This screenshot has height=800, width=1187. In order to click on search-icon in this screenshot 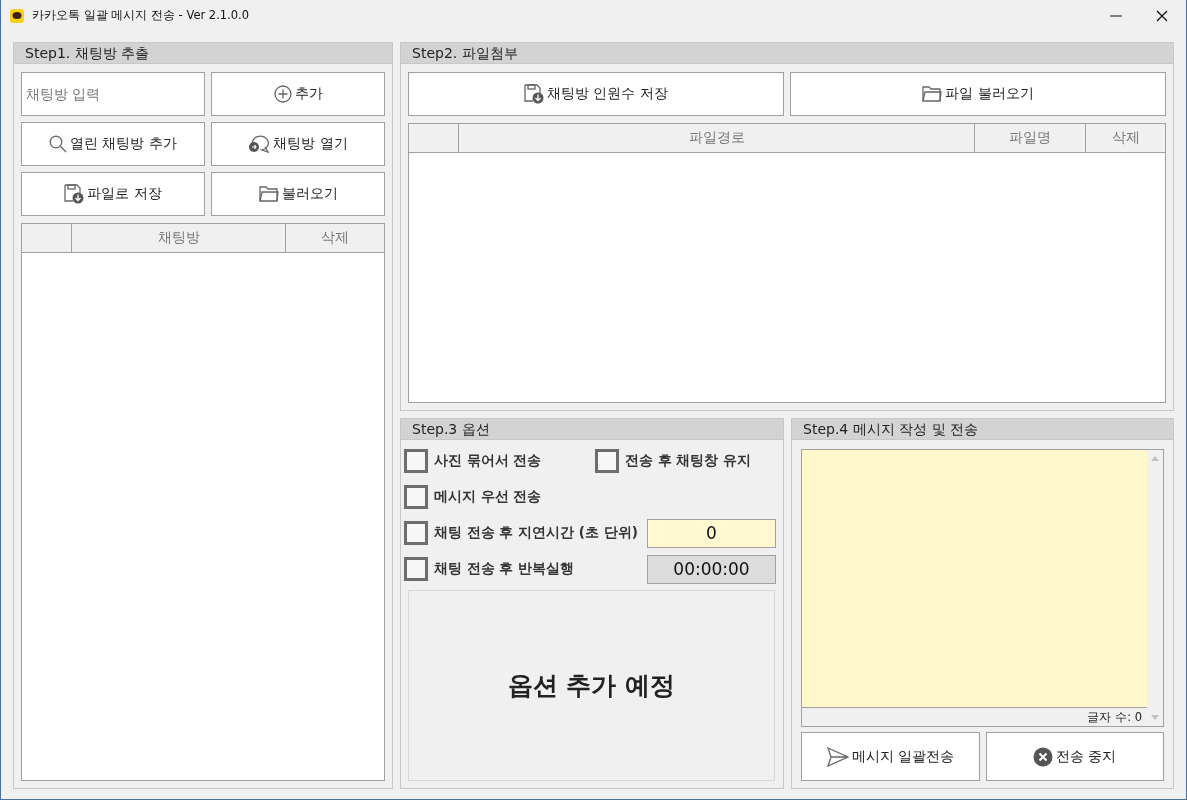, I will do `click(58, 144)`.